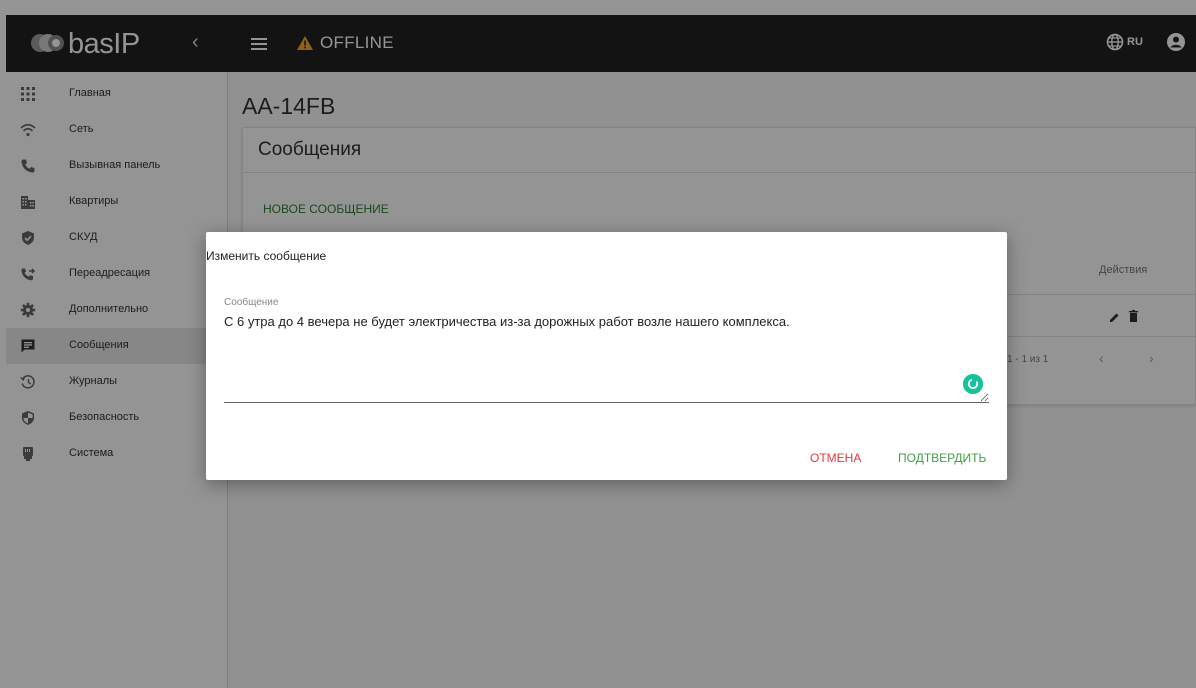  I want to click on confirm-button: ПОДТВЕРДИТЬ, so click(942, 458).